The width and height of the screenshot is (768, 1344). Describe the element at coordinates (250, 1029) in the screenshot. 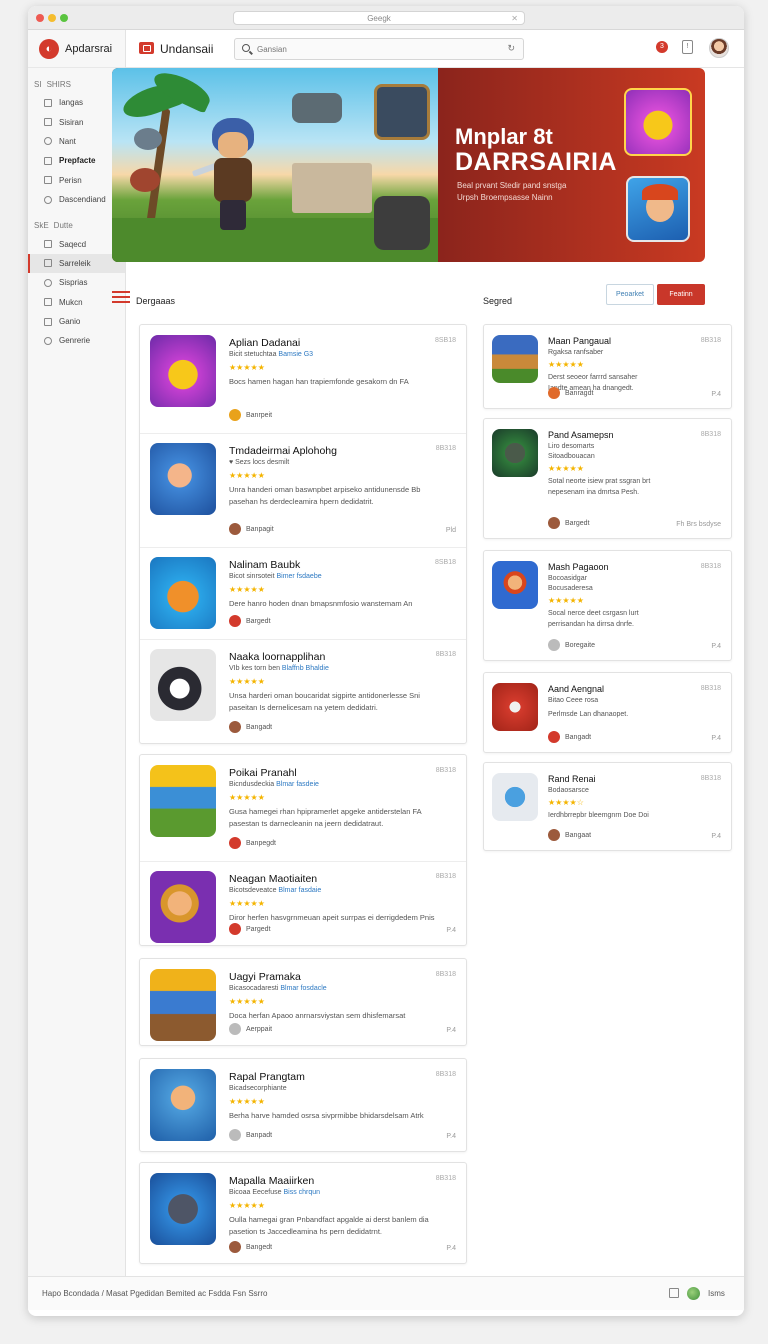

I see `app-publisher: Aerppait` at that location.